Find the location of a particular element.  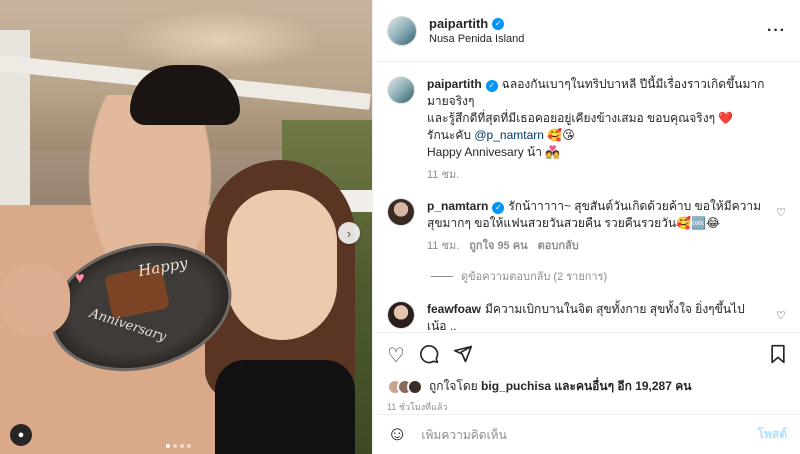

caption-meta: 11 ชม. is located at coordinates (606, 175).